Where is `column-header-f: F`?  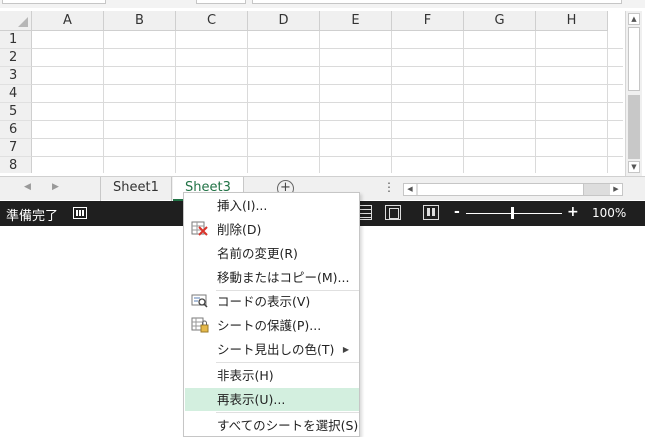
column-header-f: F is located at coordinates (428, 21).